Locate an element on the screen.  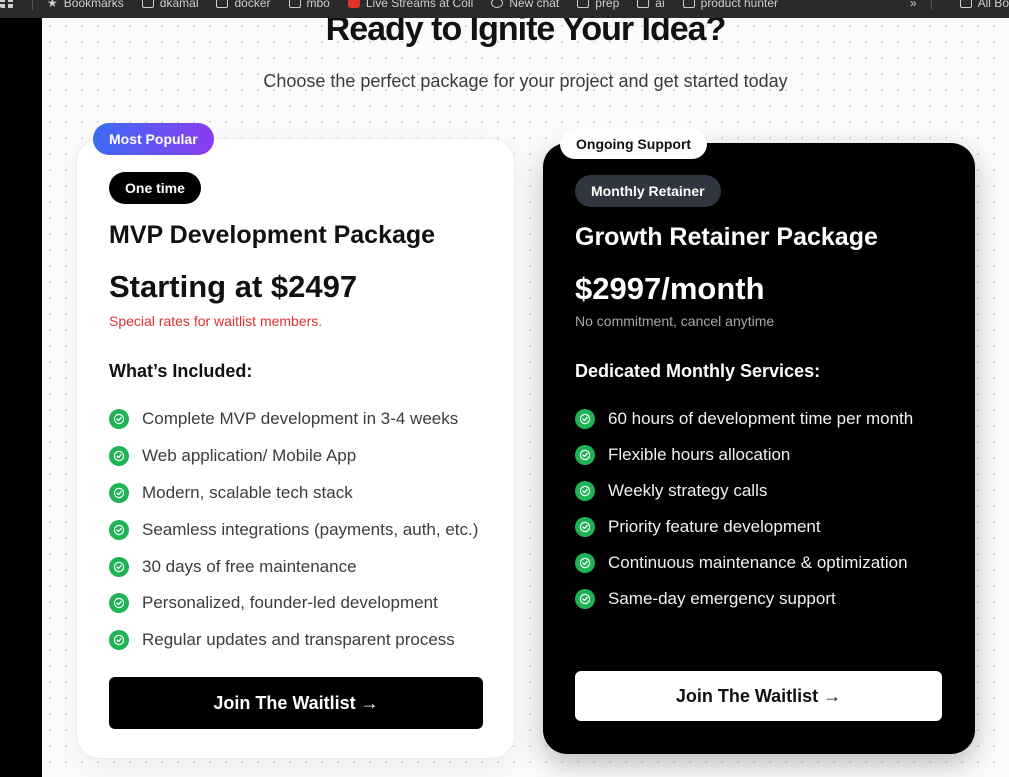
bookmark-item: dkamal is located at coordinates (170, 5).